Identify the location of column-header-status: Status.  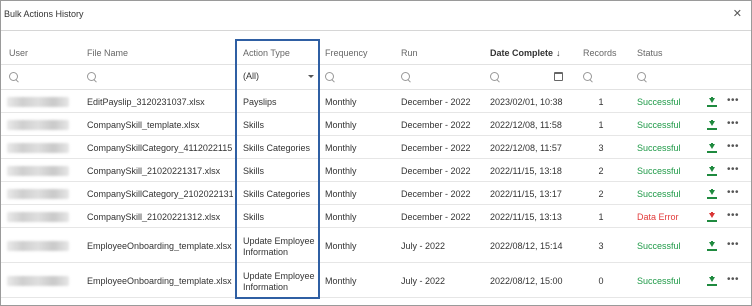
(650, 53).